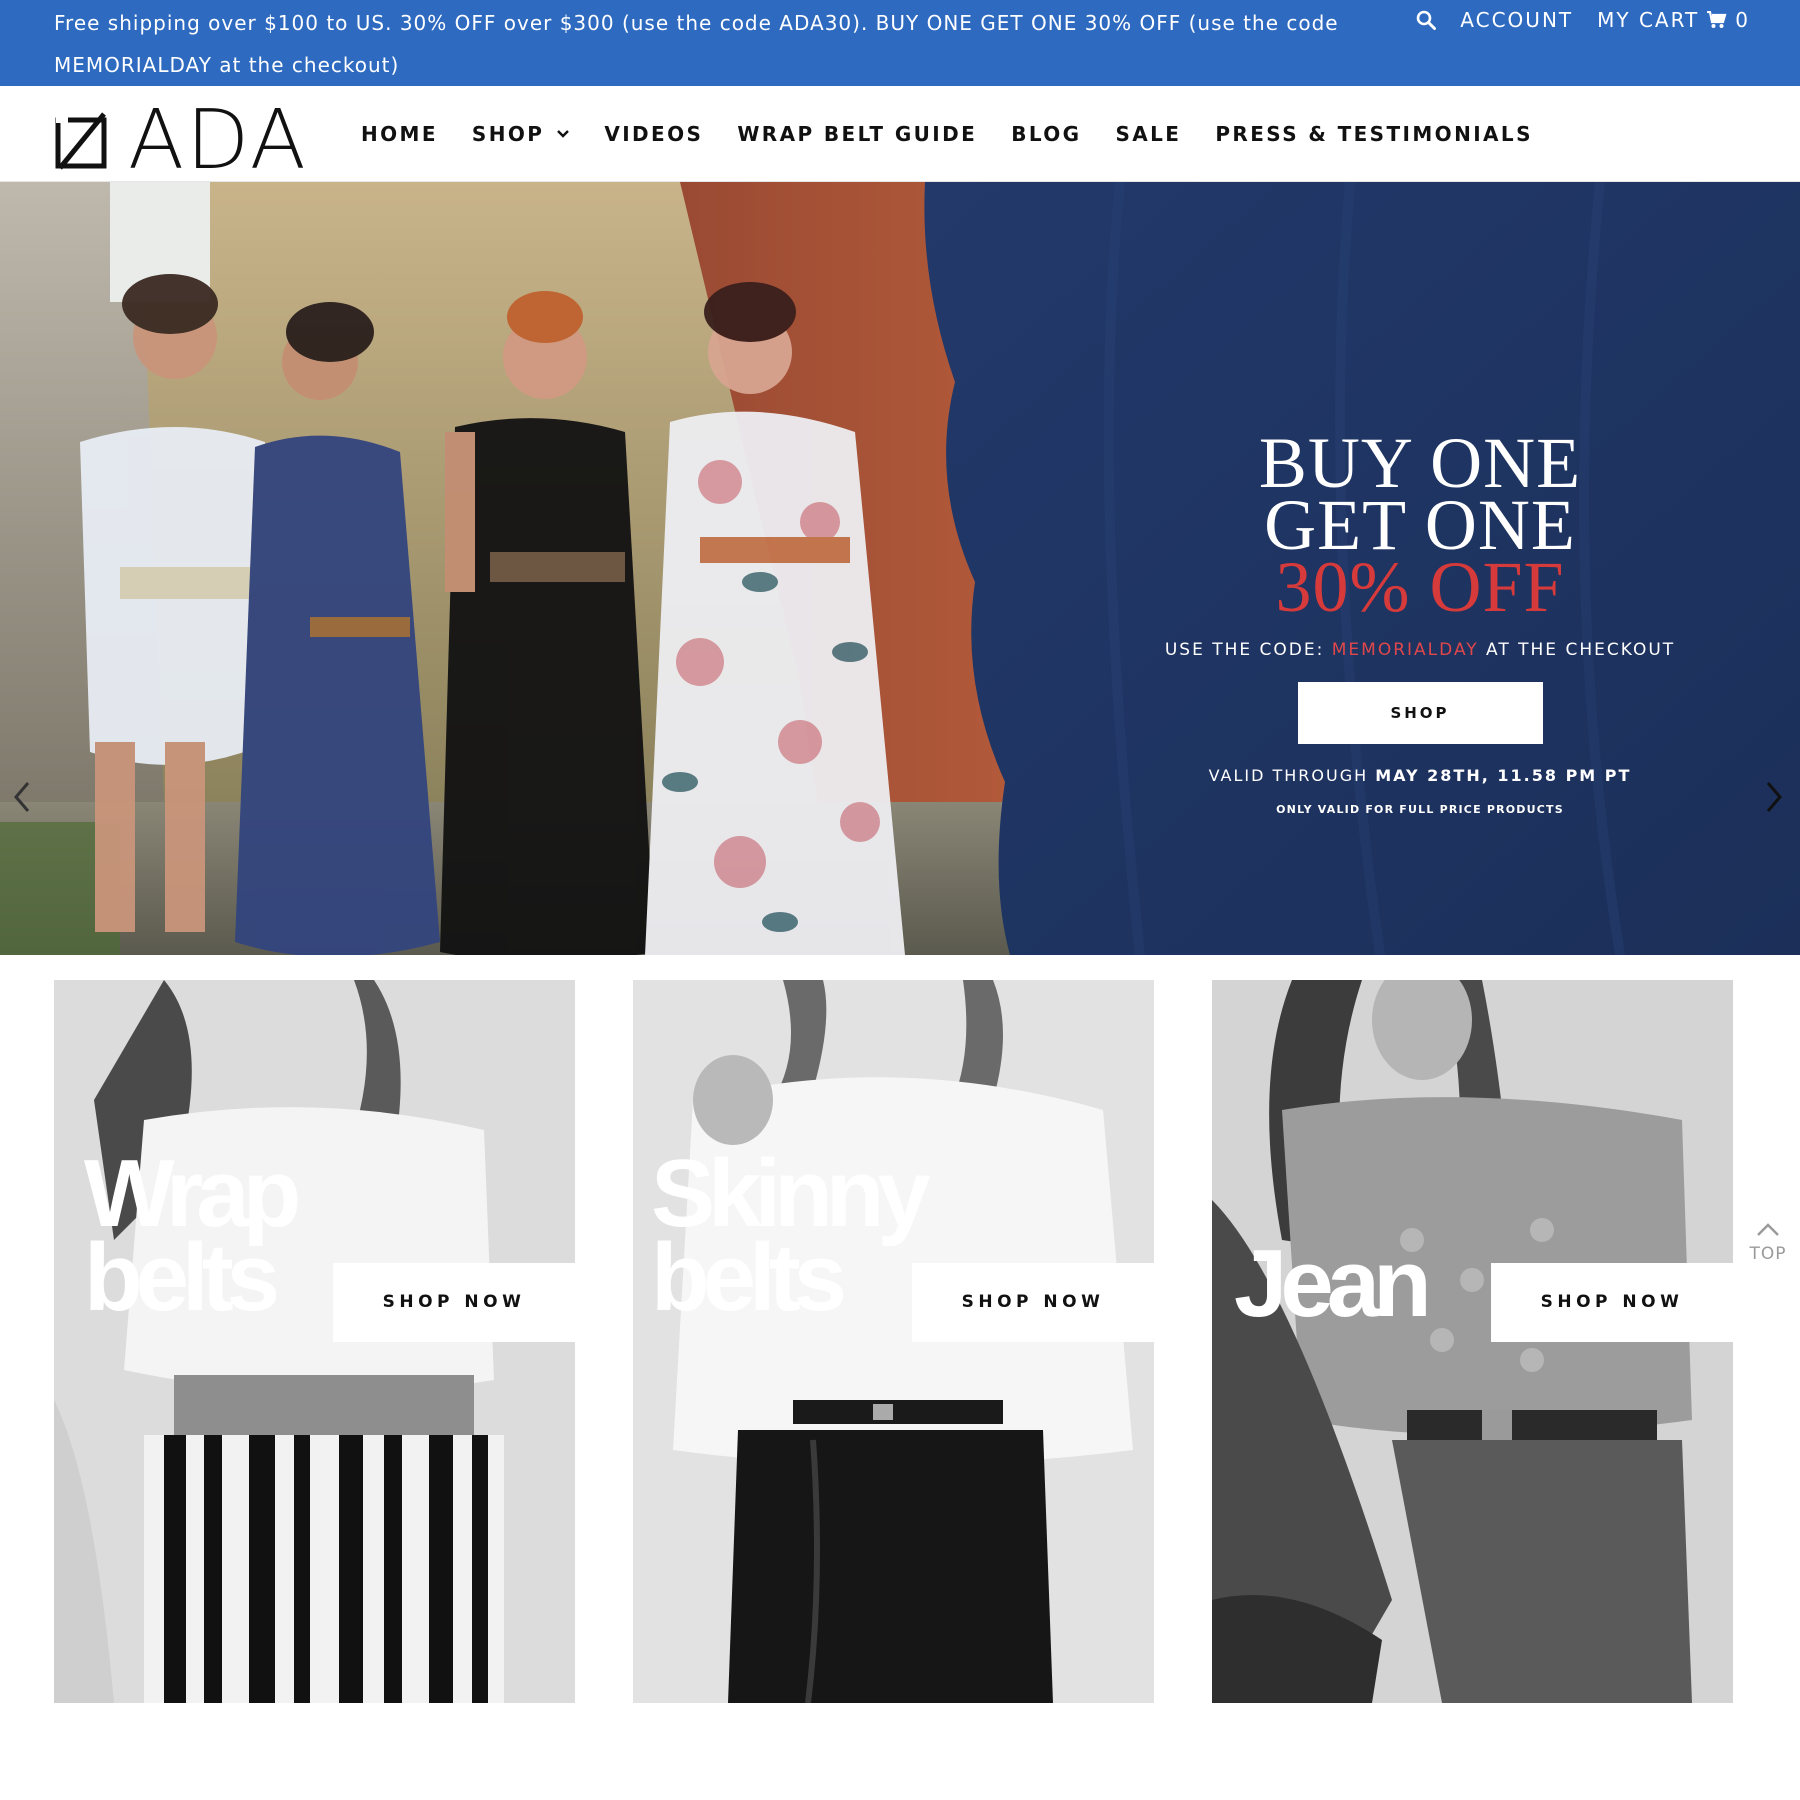  I want to click on slideshow-next-button, so click(1775, 797).